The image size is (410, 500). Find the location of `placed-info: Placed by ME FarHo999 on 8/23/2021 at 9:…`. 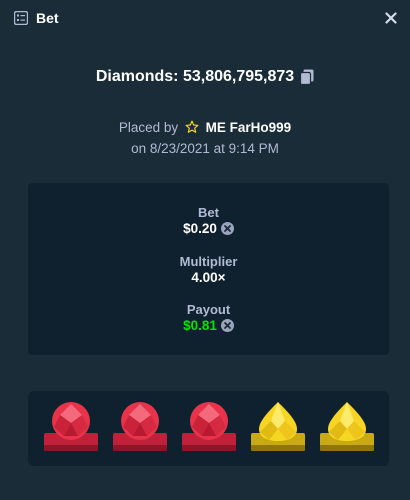

placed-info: Placed by ME FarHo999 on 8/23/2021 at 9:… is located at coordinates (205, 138).